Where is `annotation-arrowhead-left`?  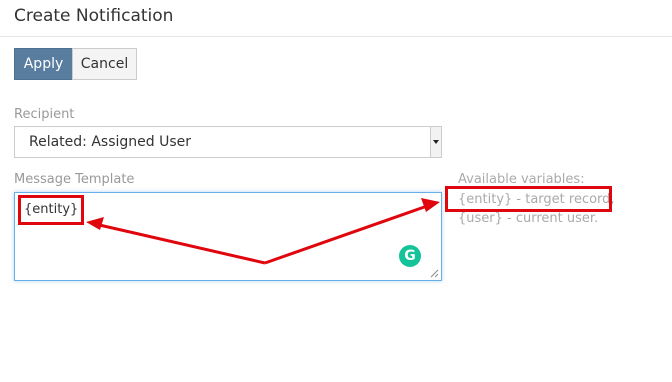
annotation-arrowhead-left is located at coordinates (95, 223).